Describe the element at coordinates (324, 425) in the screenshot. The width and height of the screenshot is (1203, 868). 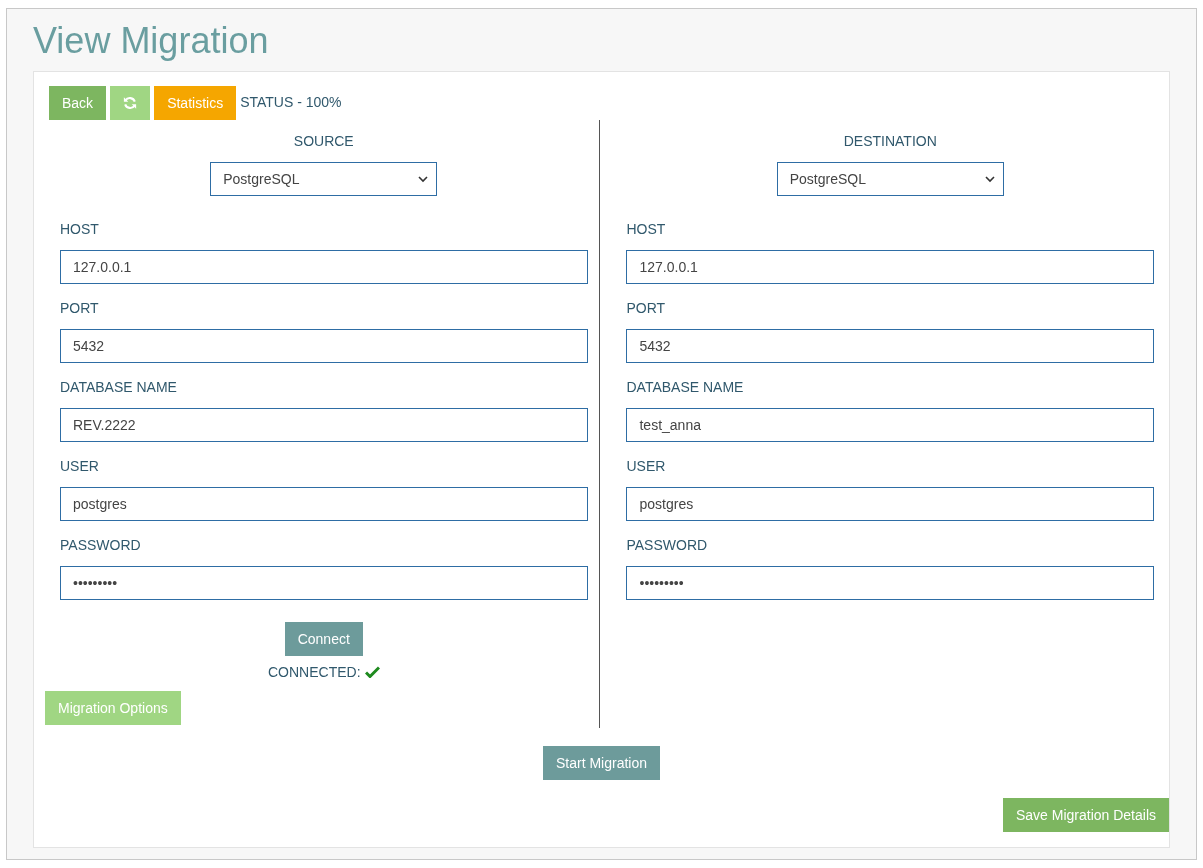
I see `input-field: REV.2222` at that location.